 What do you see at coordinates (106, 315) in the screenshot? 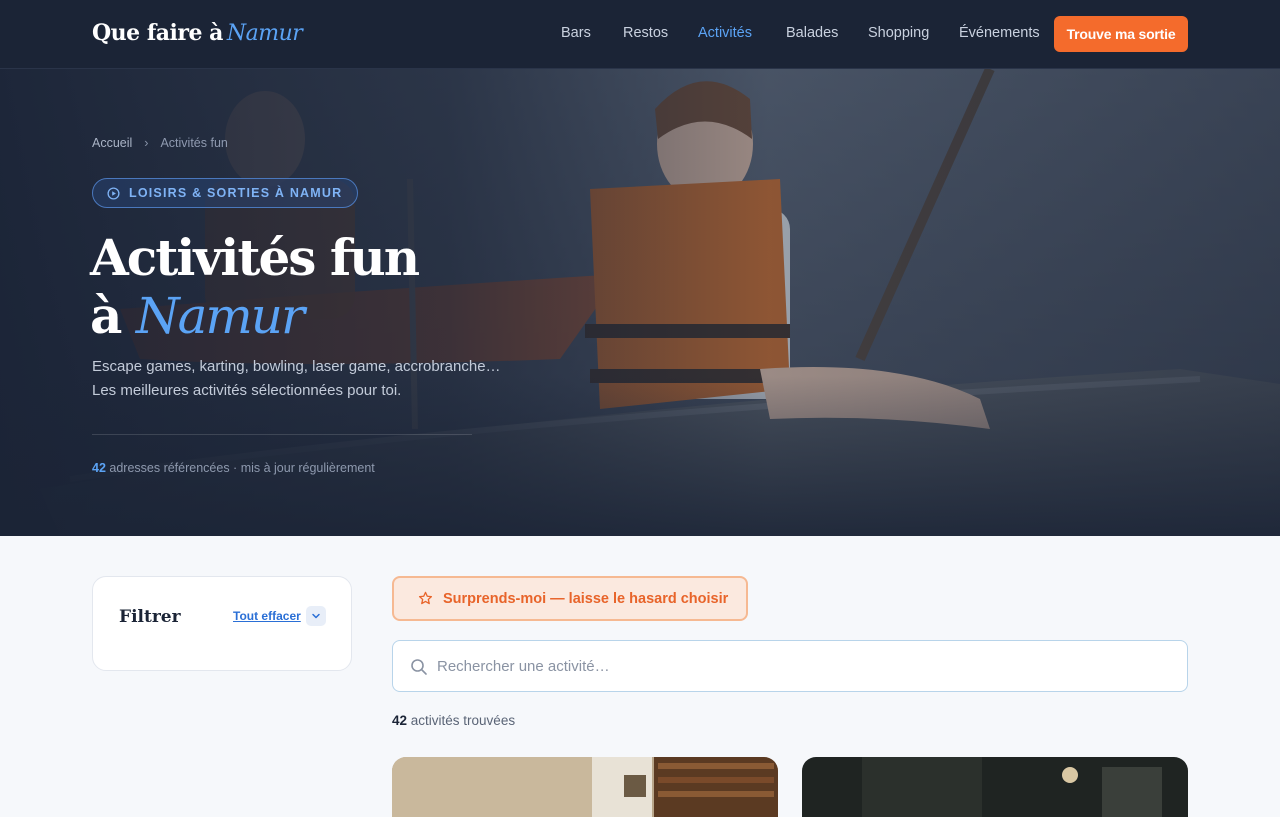
I see `title-line-2-prefix: à` at bounding box center [106, 315].